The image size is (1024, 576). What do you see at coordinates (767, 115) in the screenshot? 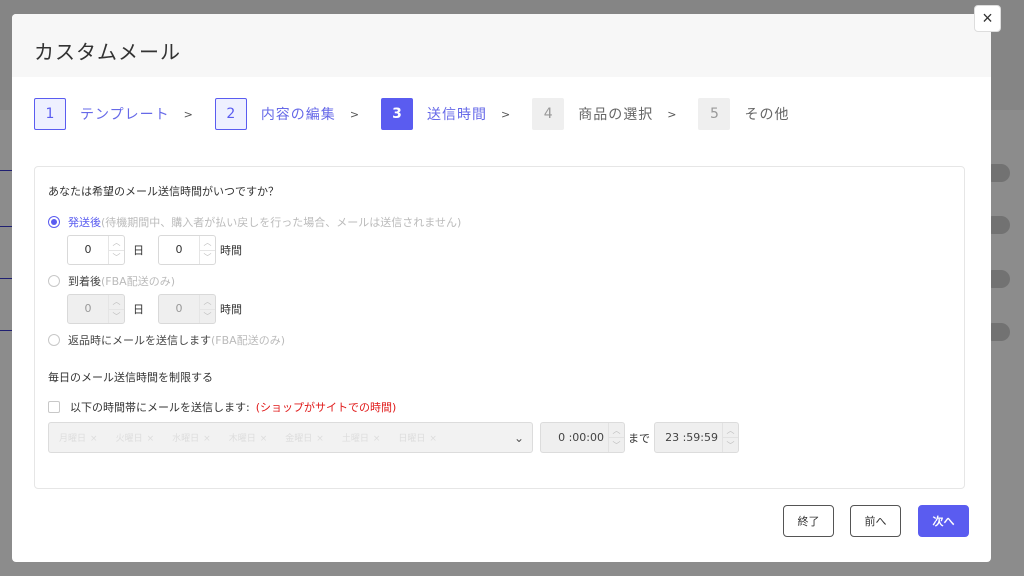
I see `step-label: その他` at bounding box center [767, 115].